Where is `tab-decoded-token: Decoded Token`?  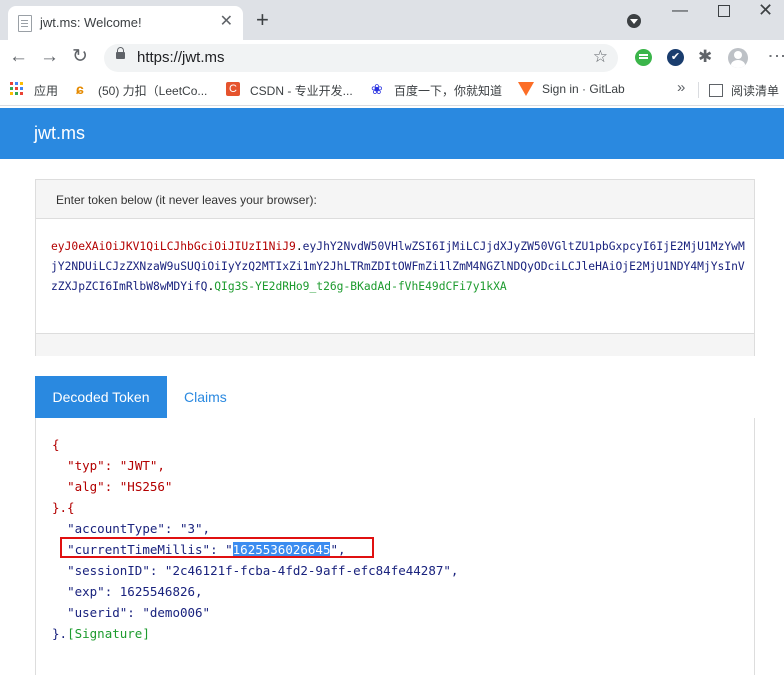
tab-decoded-token: Decoded Token is located at coordinates (101, 397).